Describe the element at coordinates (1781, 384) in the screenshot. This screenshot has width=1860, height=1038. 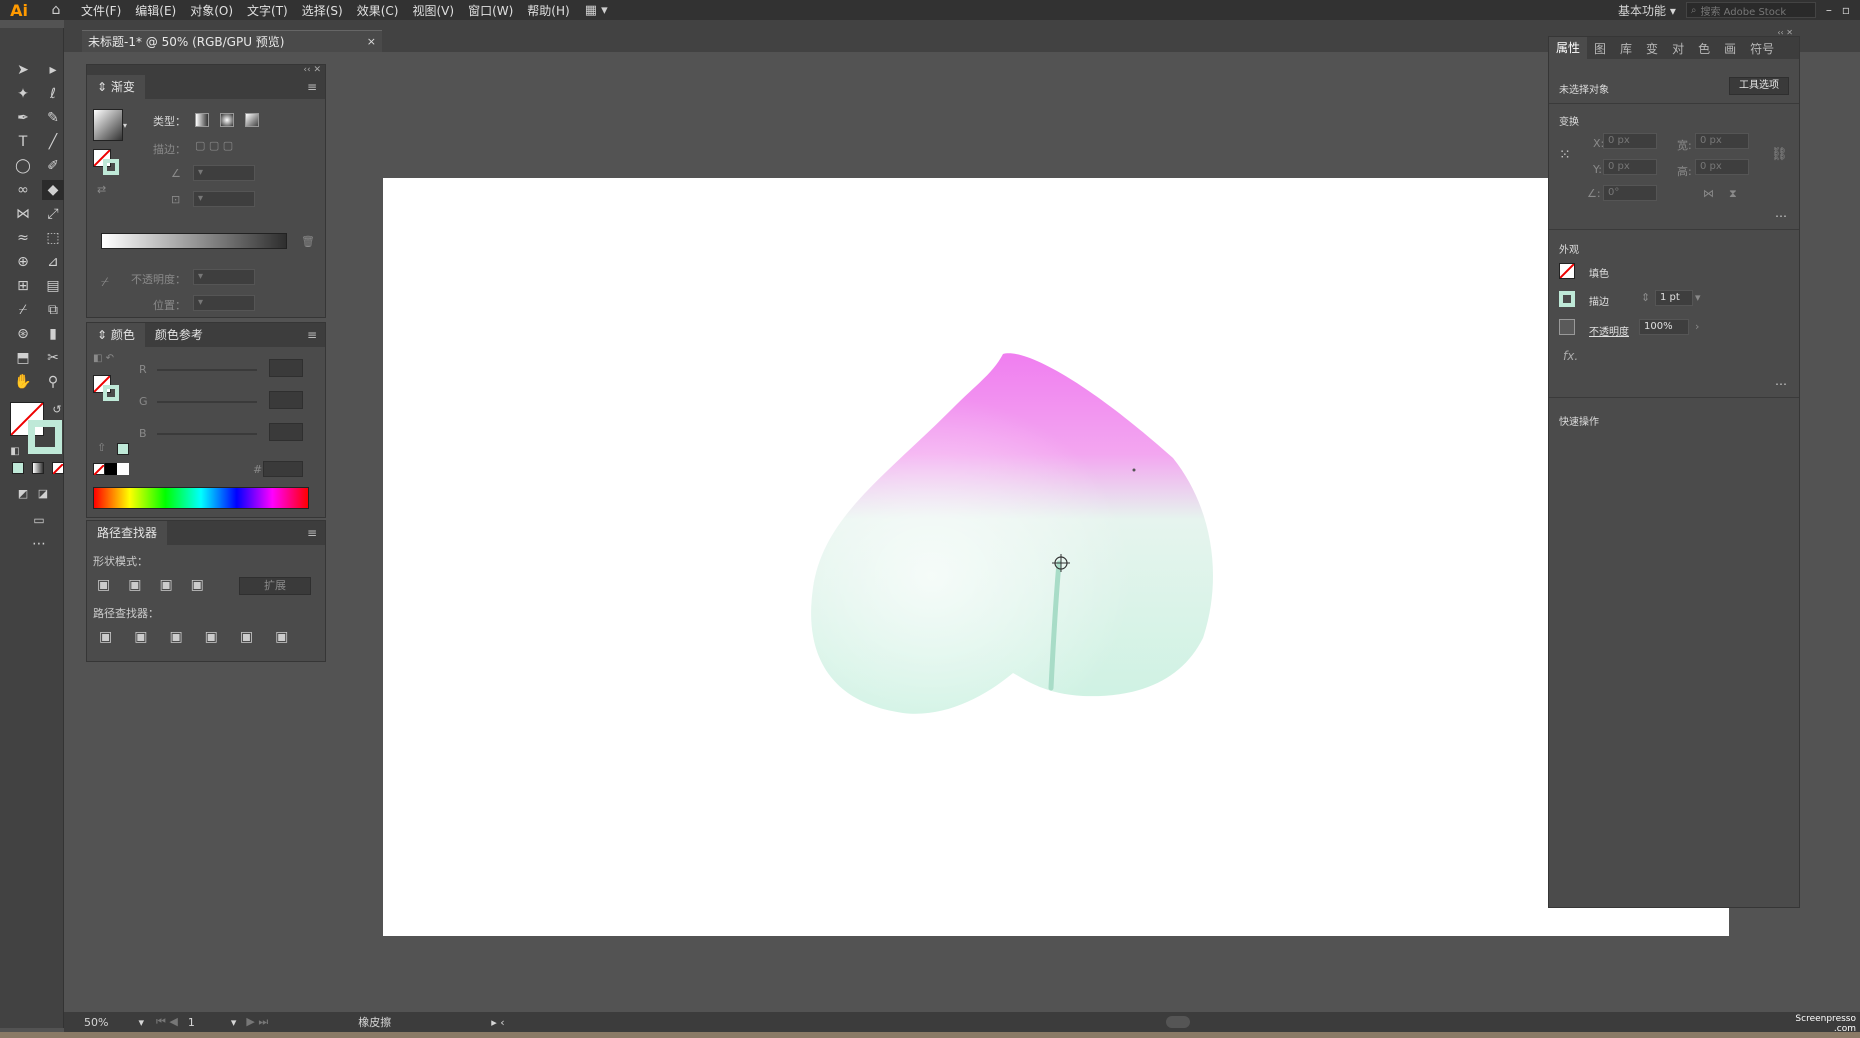
I see `more-appearance-icon: ⋯` at that location.